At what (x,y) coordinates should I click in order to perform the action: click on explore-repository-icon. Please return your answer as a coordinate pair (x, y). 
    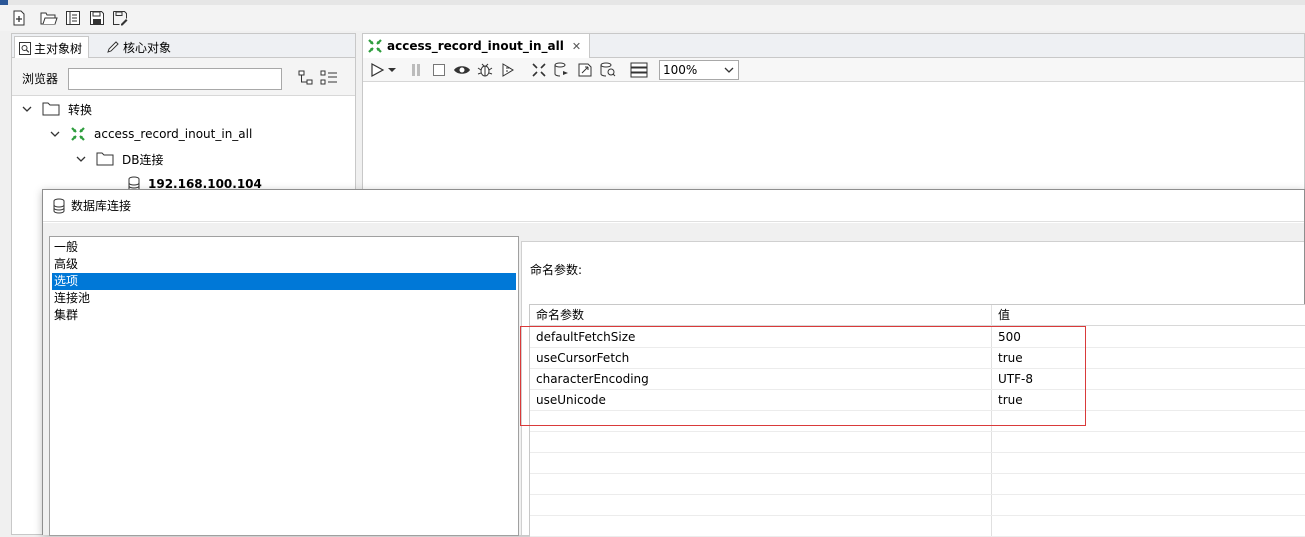
    Looking at the image, I should click on (73, 18).